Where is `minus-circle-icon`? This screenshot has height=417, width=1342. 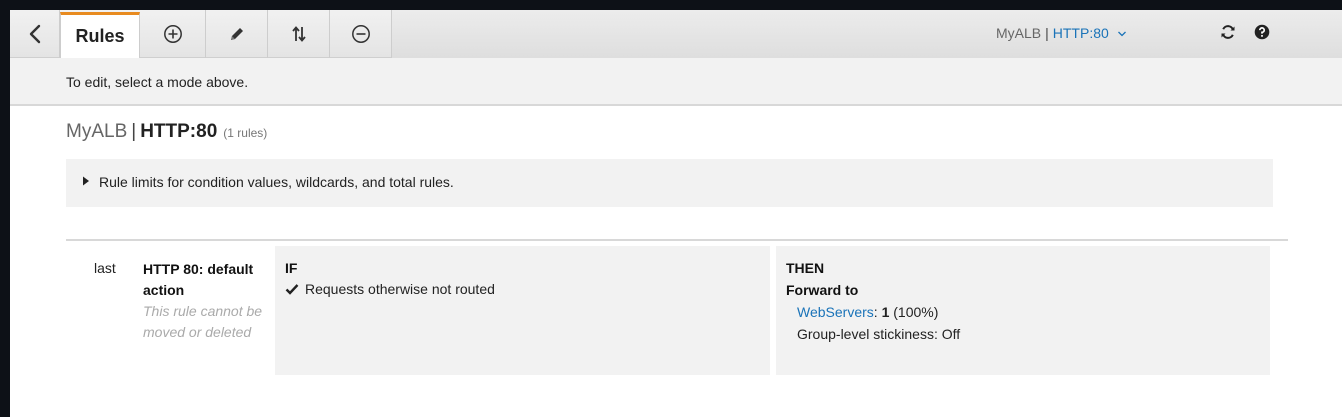
minus-circle-icon is located at coordinates (360, 34).